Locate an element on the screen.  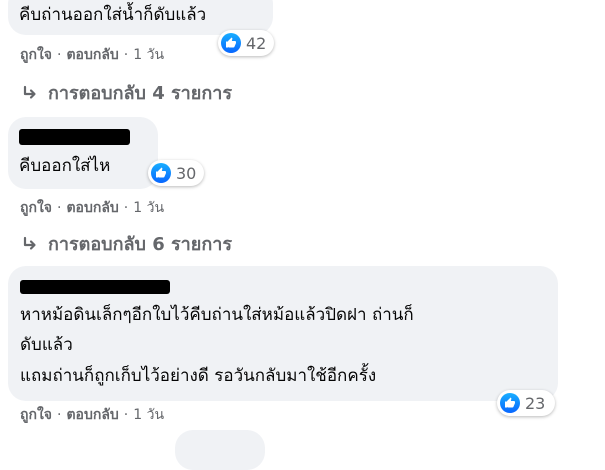
reaction-count: 23 is located at coordinates (535, 403).